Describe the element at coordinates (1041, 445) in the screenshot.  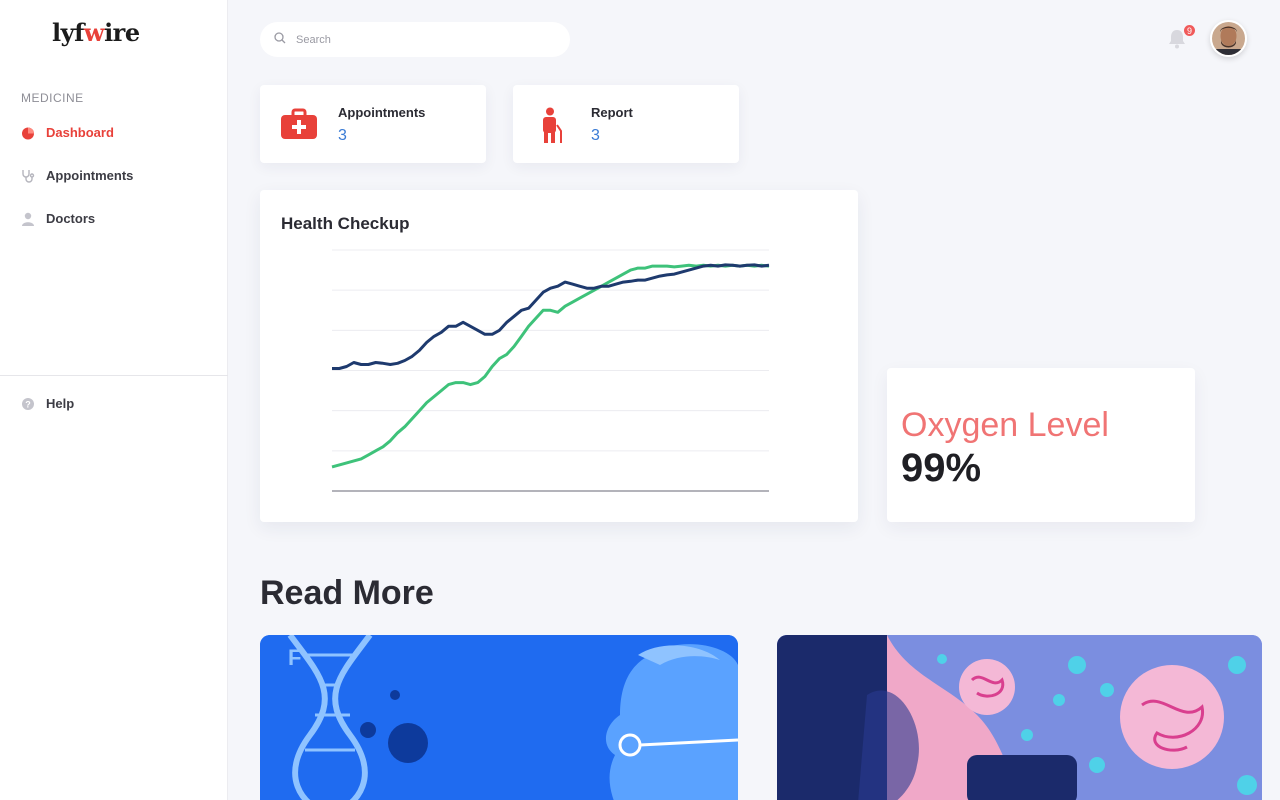
I see `oxygen-level-card: Oxygen Level 99%` at that location.